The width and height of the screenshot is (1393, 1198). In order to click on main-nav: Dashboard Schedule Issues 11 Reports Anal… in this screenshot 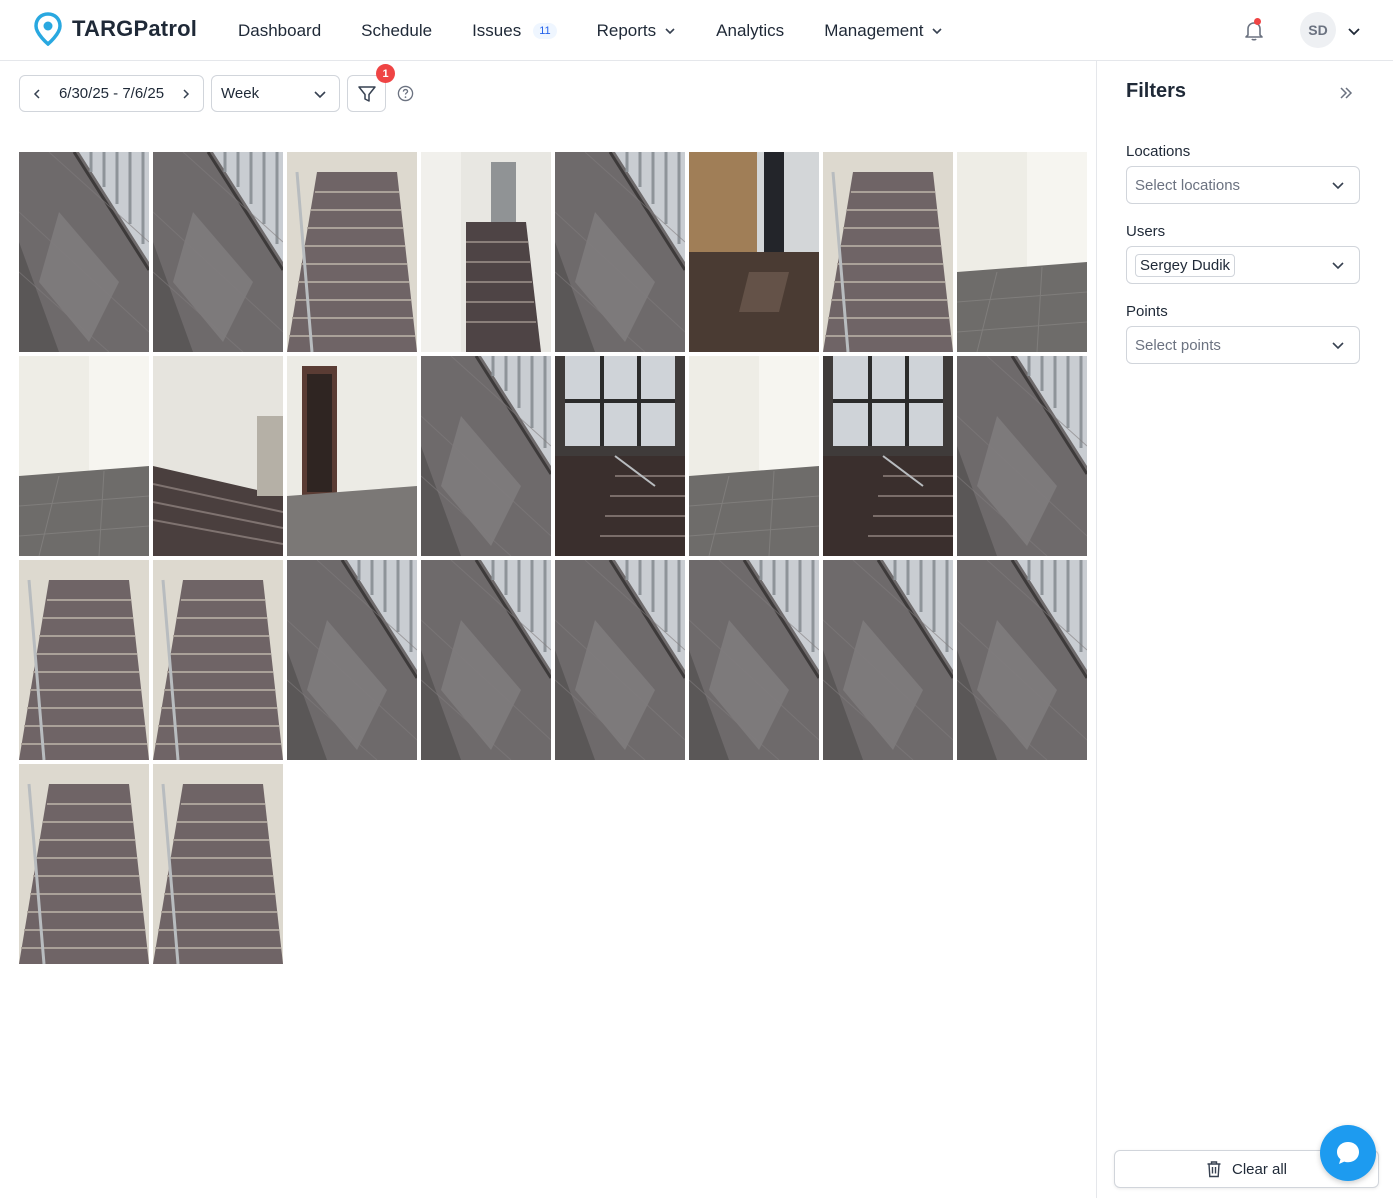, I will do `click(610, 30)`.